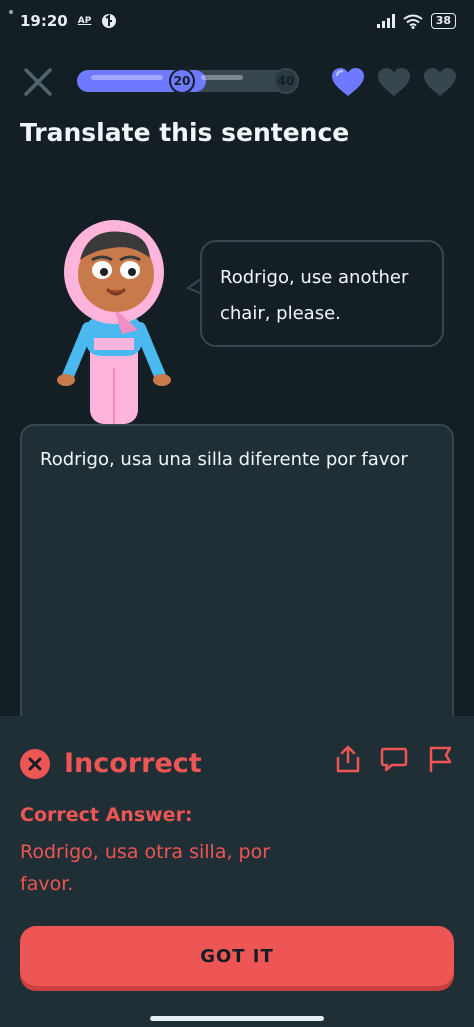 This screenshot has width=474, height=1027. What do you see at coordinates (237, 956) in the screenshot?
I see `got-it-button: GOT IT` at bounding box center [237, 956].